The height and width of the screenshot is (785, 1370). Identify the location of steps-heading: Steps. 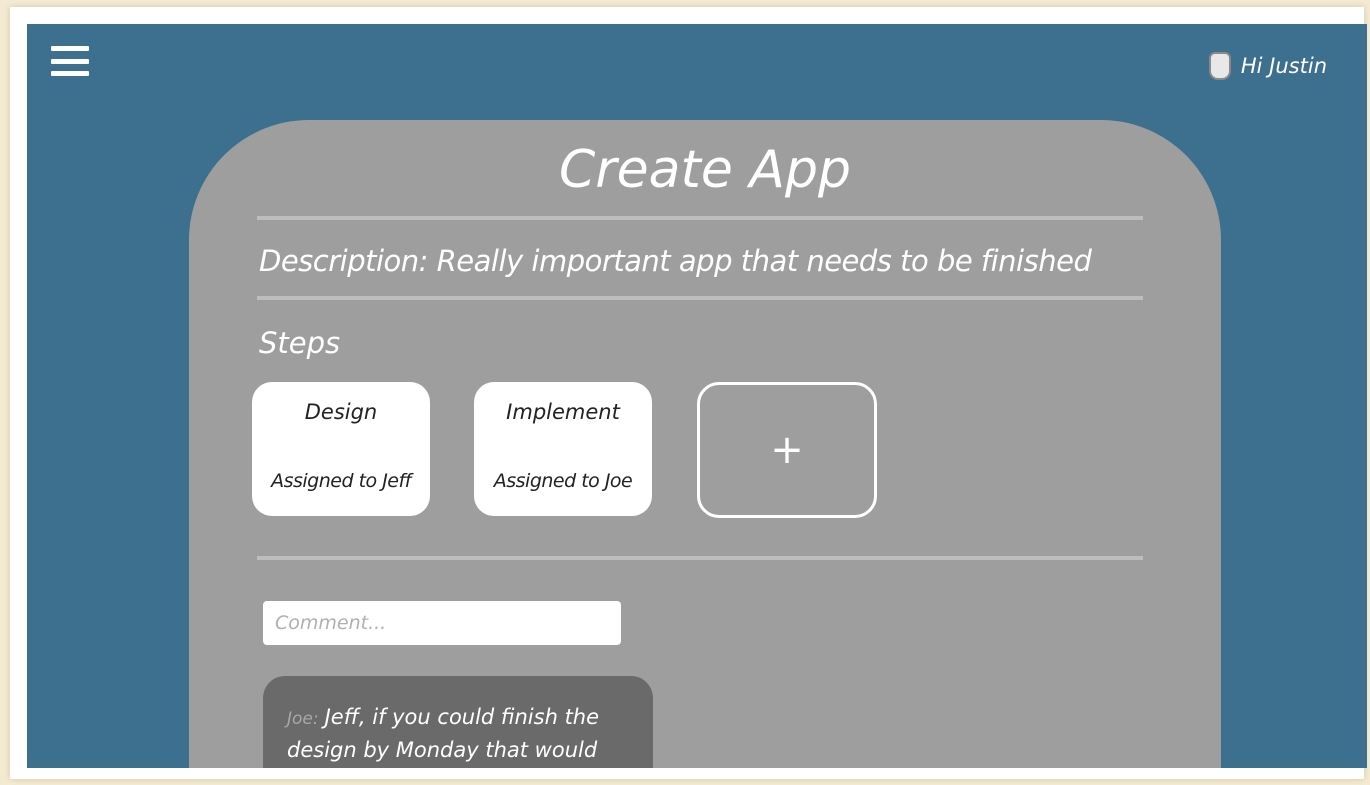
(300, 343).